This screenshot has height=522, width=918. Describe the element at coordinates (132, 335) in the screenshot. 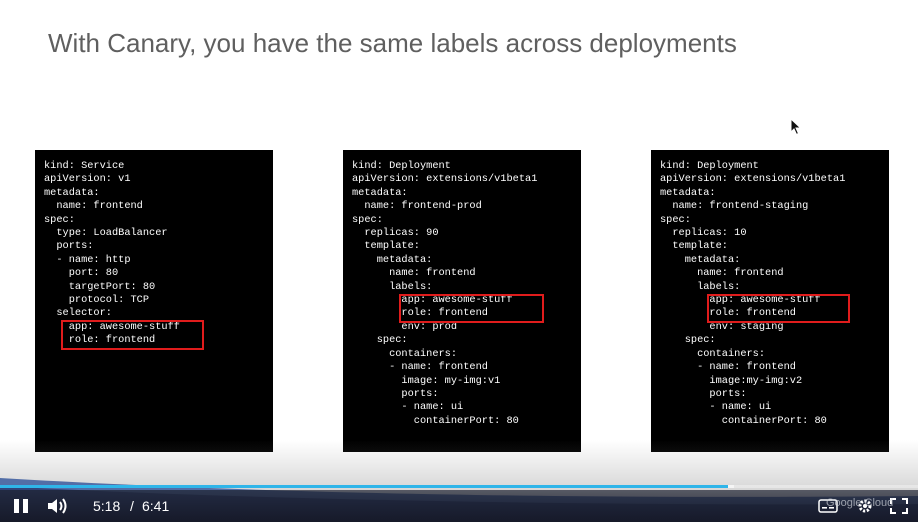

I see `selector-highlight-box` at that location.